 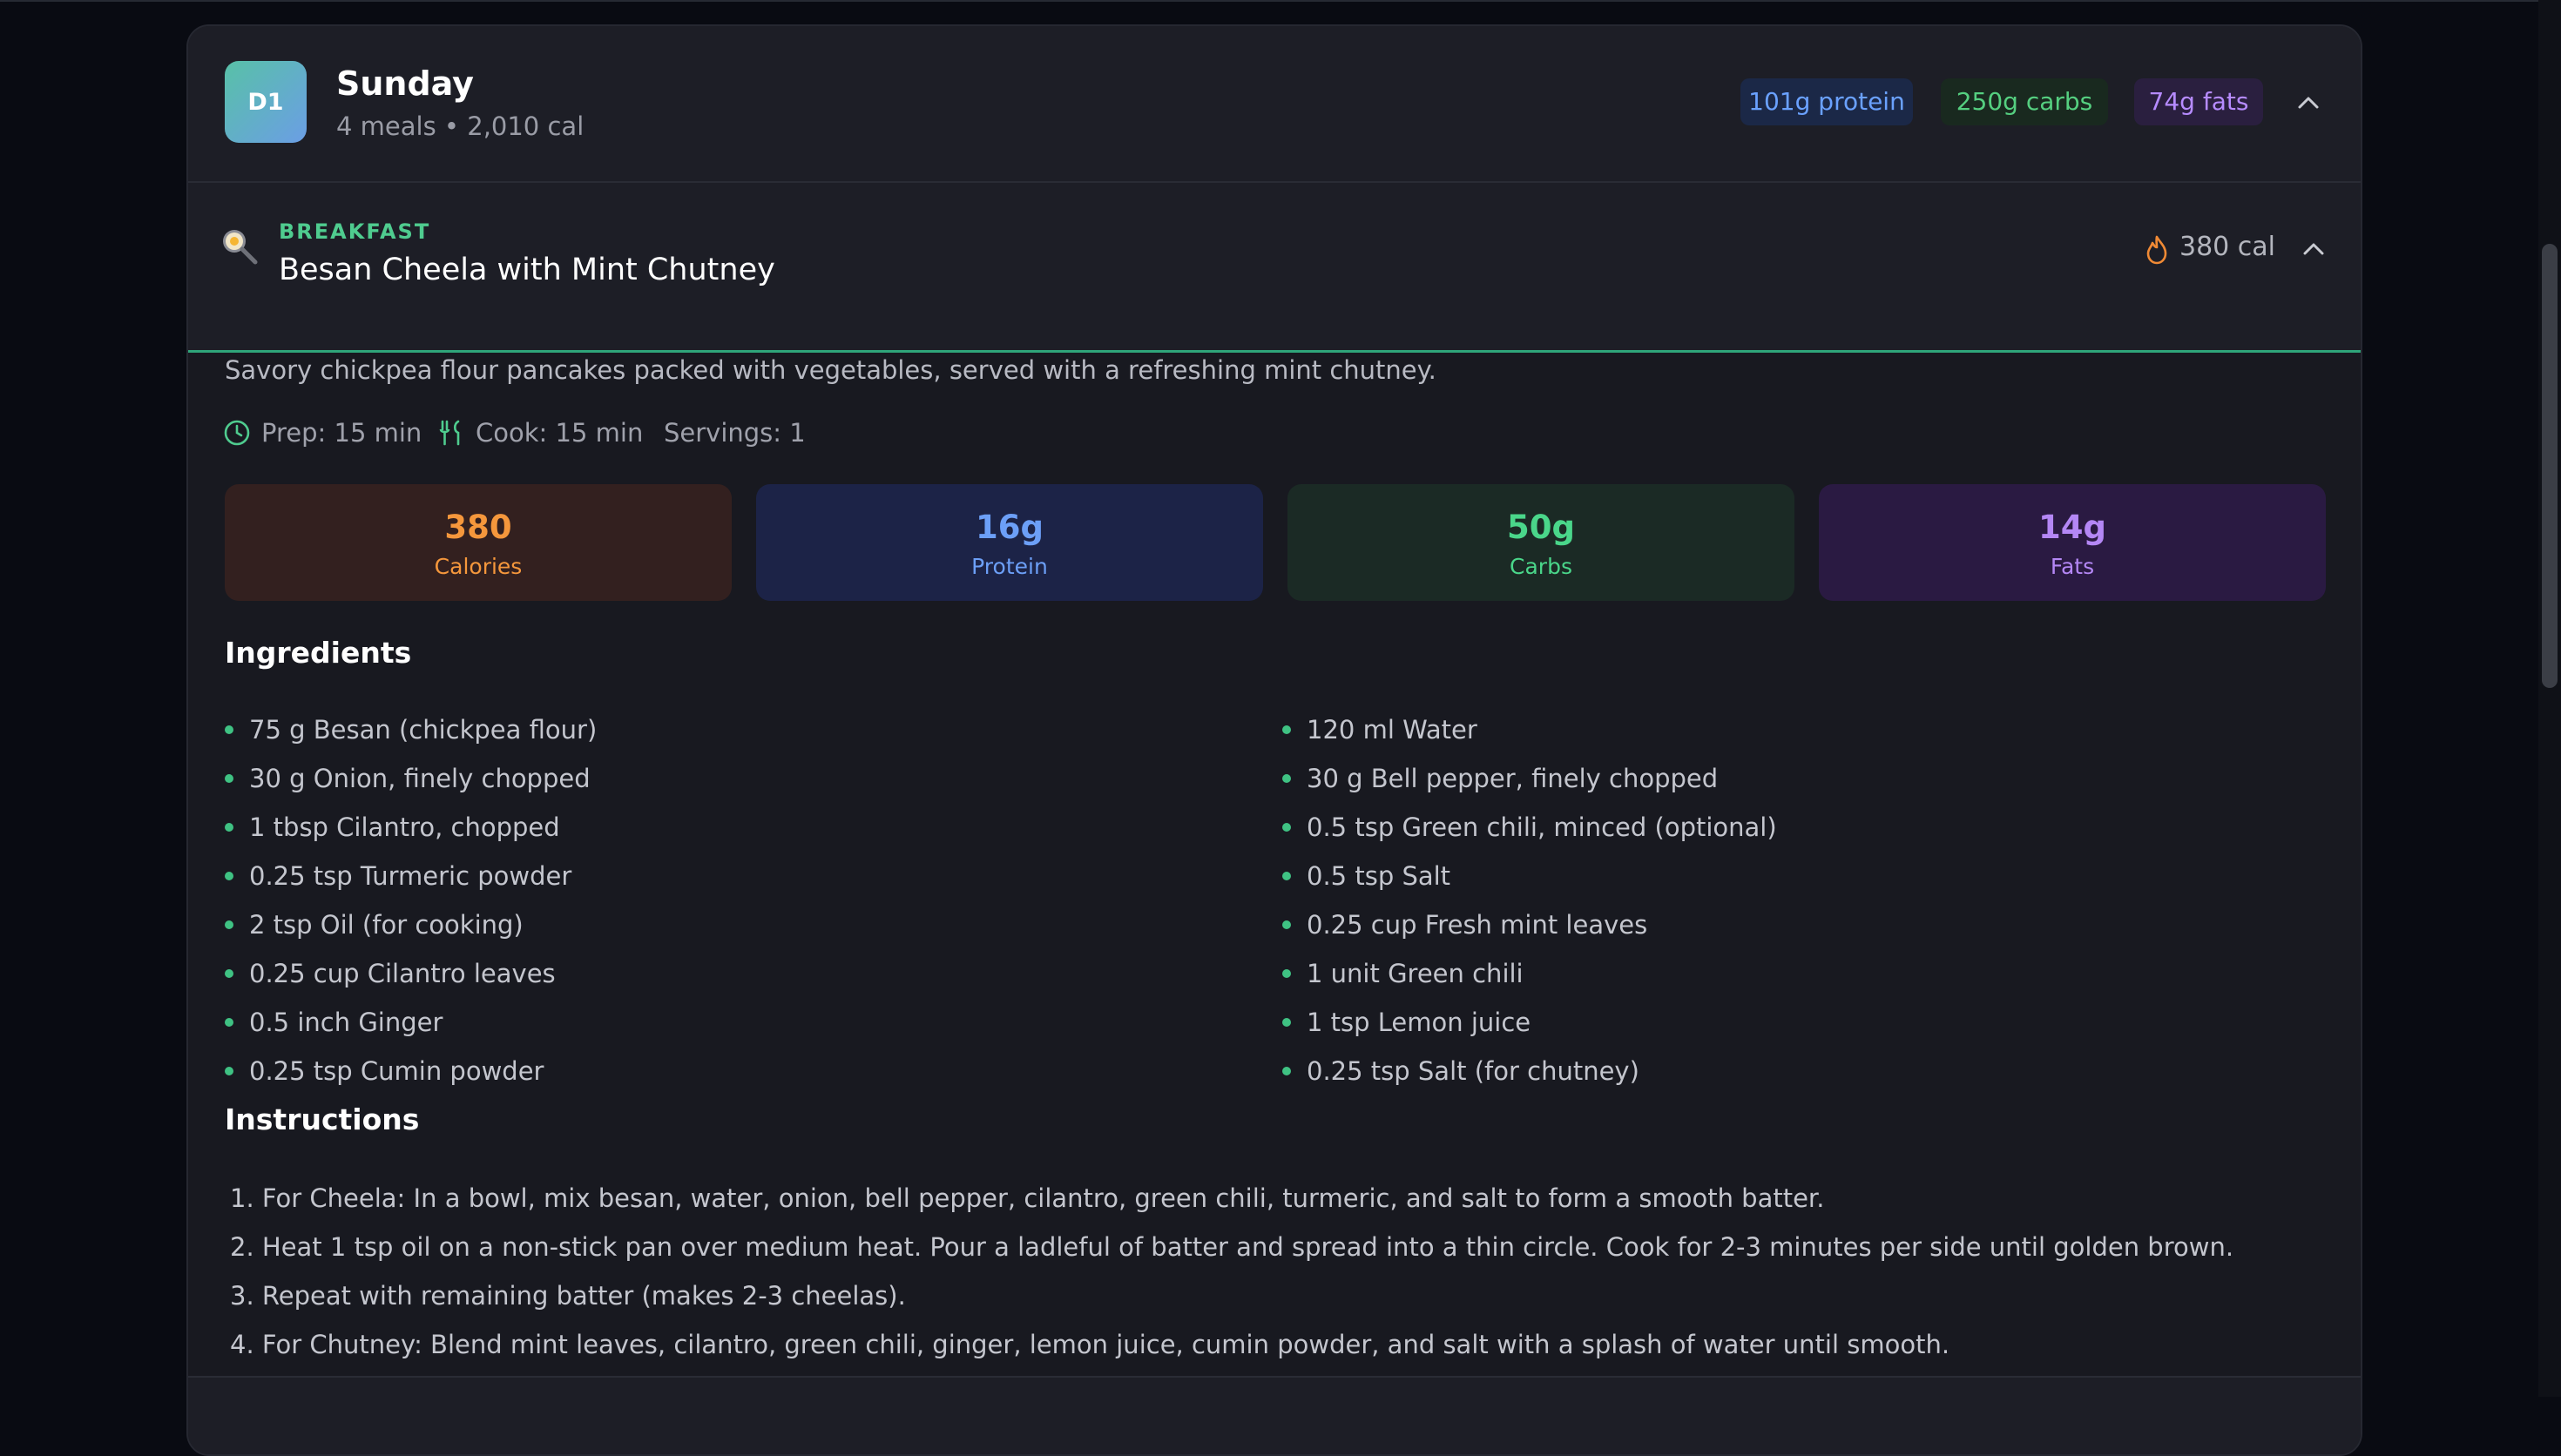 I want to click on carbs-badge: 250g carbs, so click(x=2024, y=101).